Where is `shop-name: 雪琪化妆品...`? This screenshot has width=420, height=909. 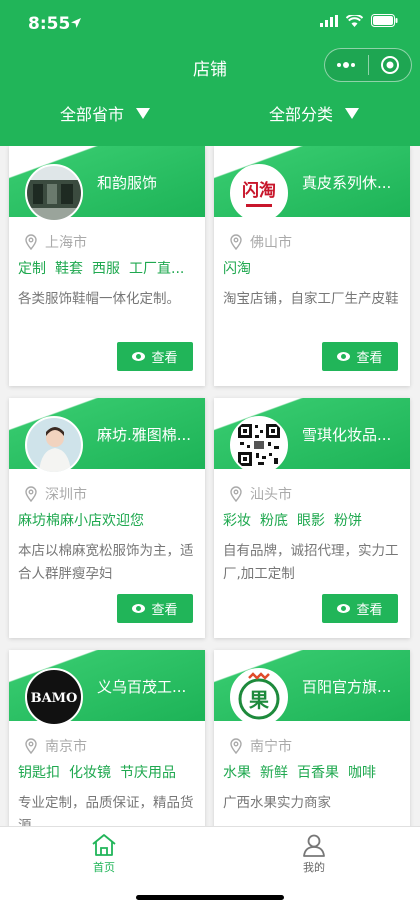
shop-name: 雪琪化妆品... is located at coordinates (347, 435).